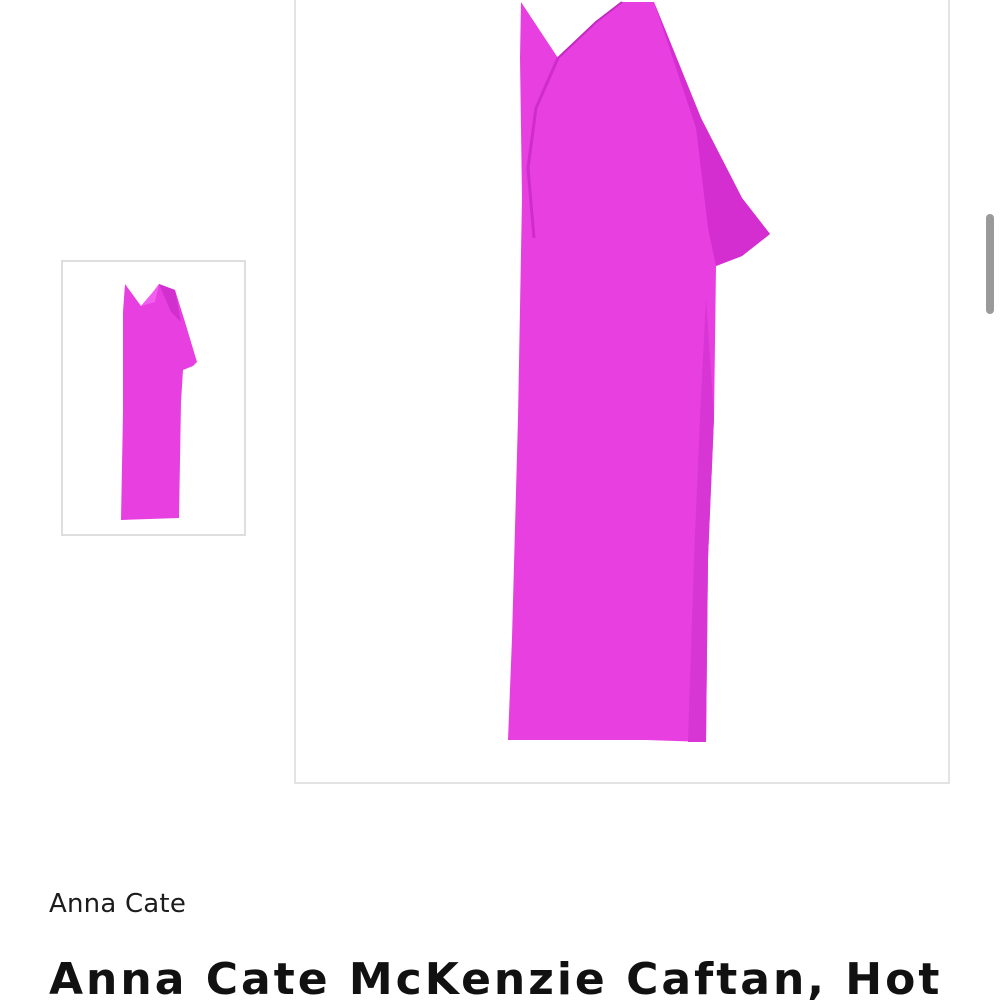 The height and width of the screenshot is (1000, 1000). What do you see at coordinates (117, 904) in the screenshot?
I see `product-brand: Anna Cate` at bounding box center [117, 904].